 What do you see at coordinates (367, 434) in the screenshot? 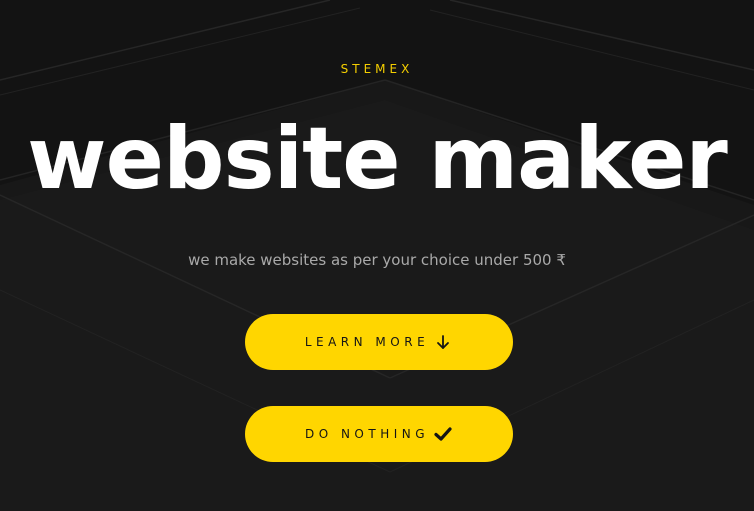
I see `do-nothing-label: DO NOTHING` at bounding box center [367, 434].